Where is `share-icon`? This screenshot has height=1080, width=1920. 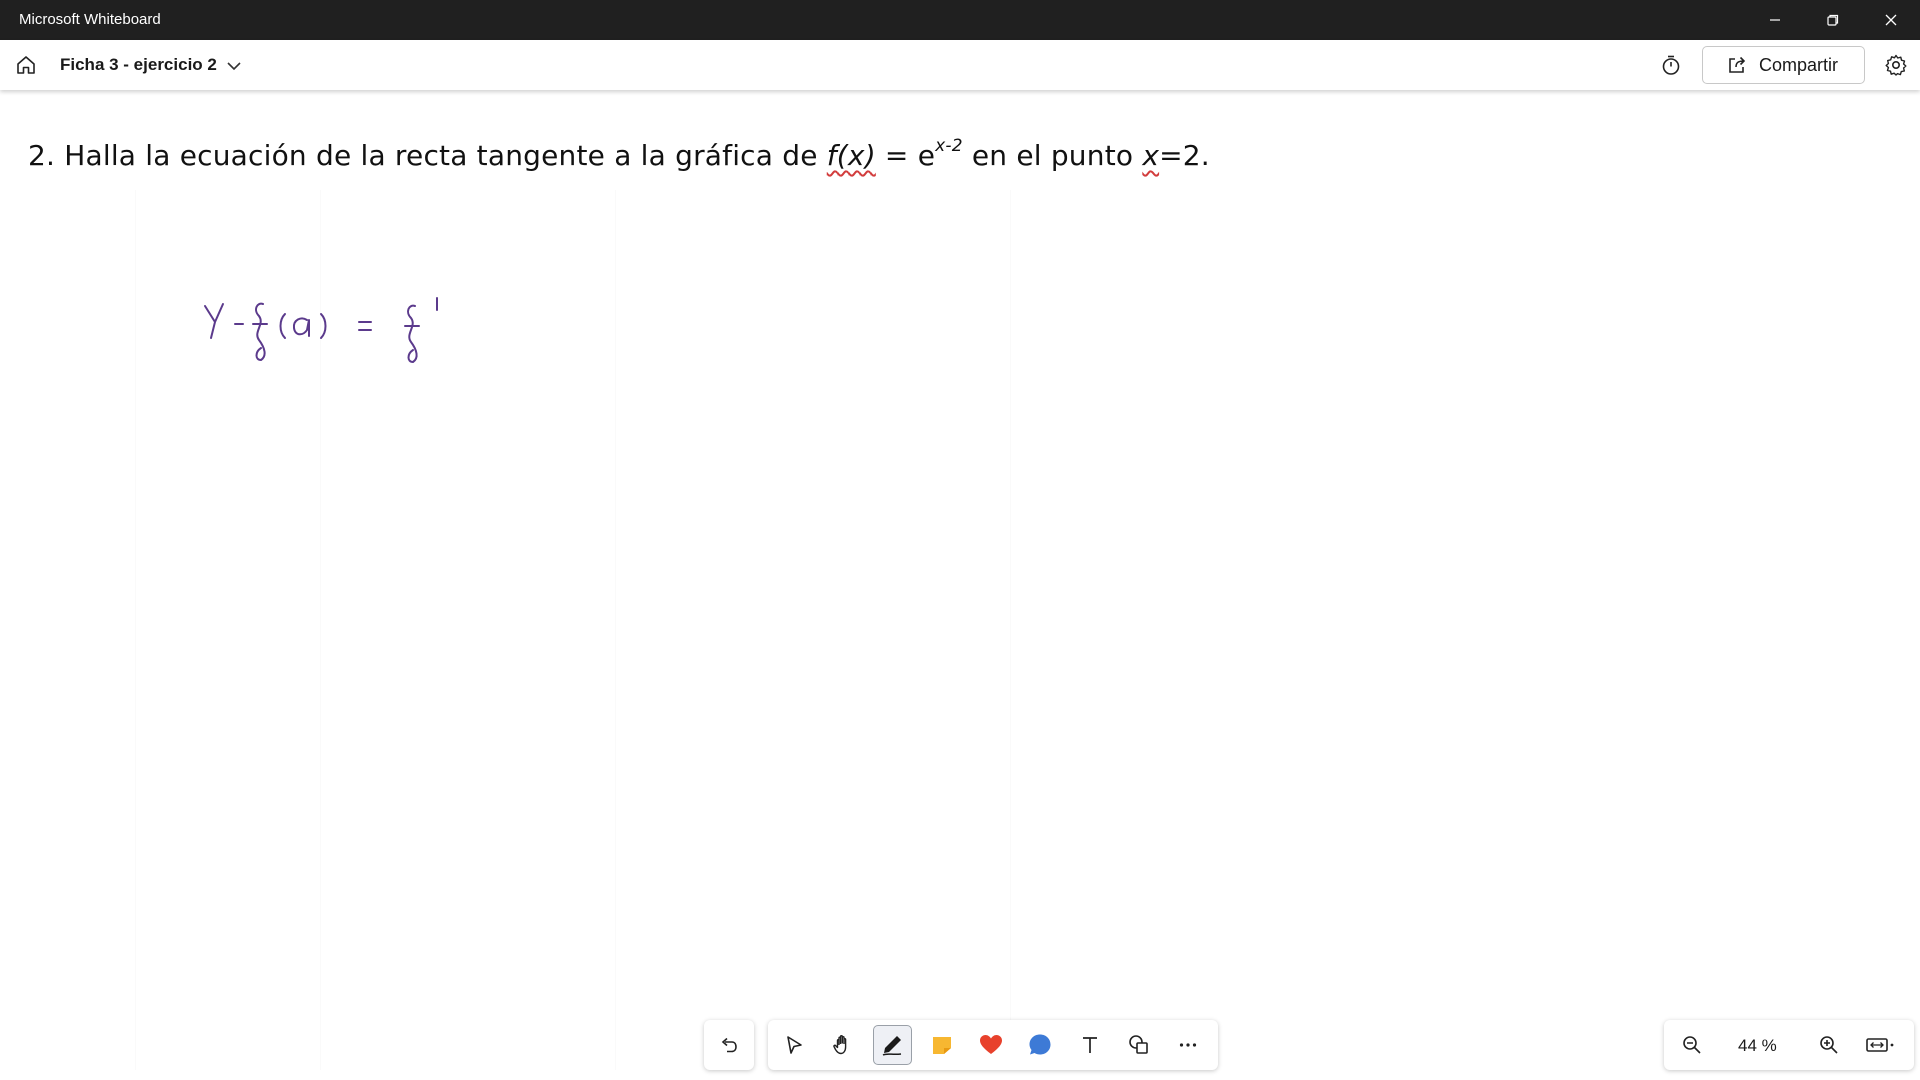
share-icon is located at coordinates (1737, 64).